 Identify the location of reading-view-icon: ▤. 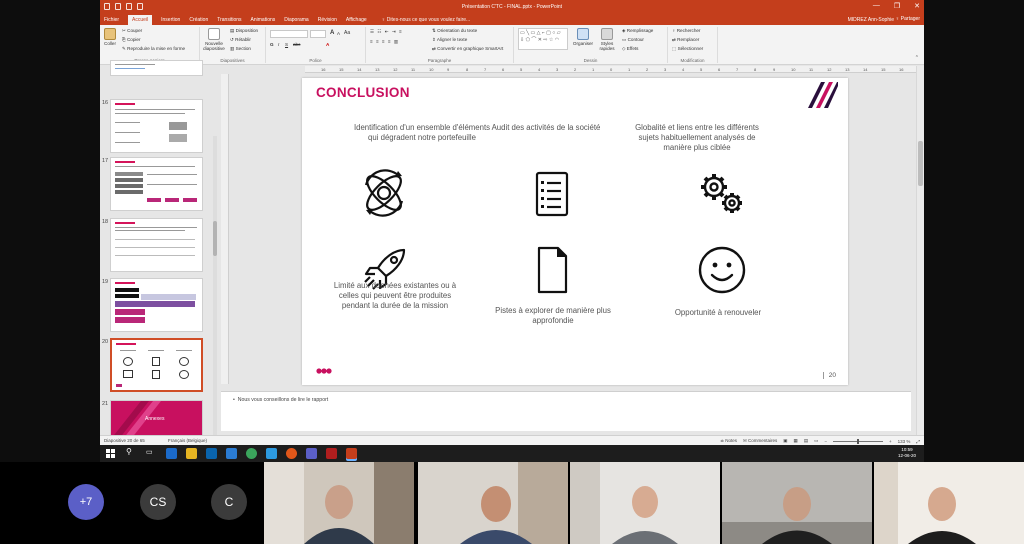
(806, 441).